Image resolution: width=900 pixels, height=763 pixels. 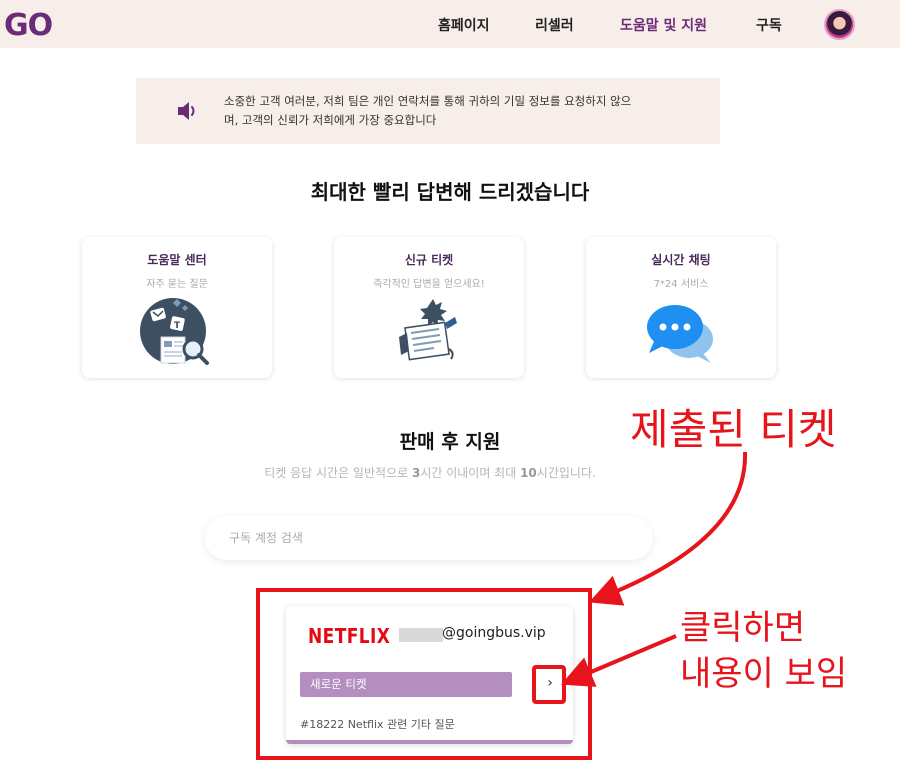 I want to click on annotation-arrows, so click(x=654, y=569).